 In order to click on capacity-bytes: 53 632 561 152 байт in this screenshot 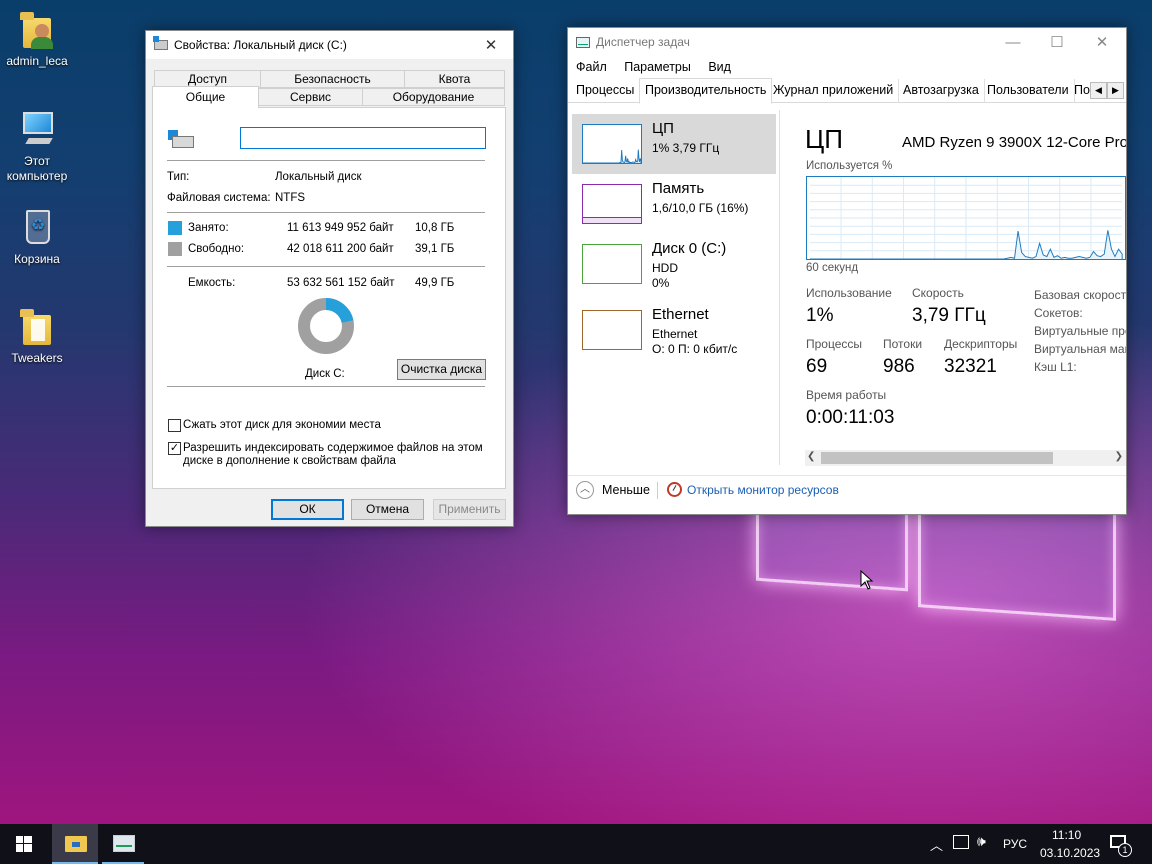, I will do `click(341, 283)`.